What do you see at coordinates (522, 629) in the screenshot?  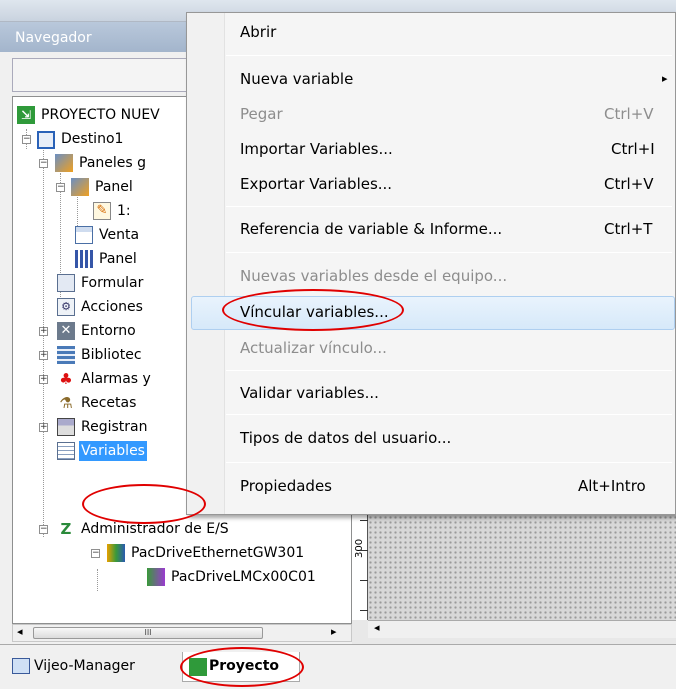 I see `canvas-hscrollbar: ◂` at bounding box center [522, 629].